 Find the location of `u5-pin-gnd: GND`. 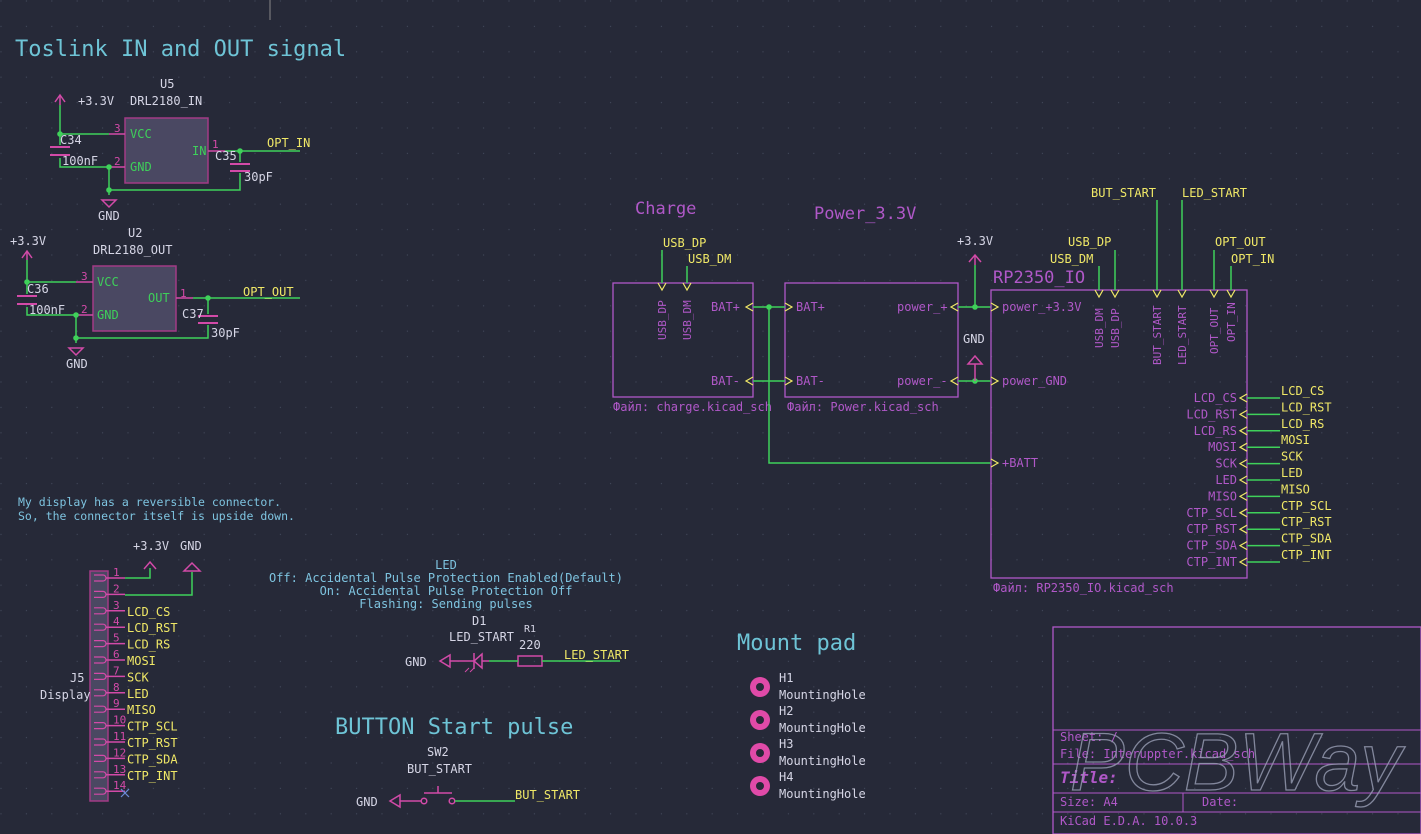

u5-pin-gnd: GND is located at coordinates (141, 167).